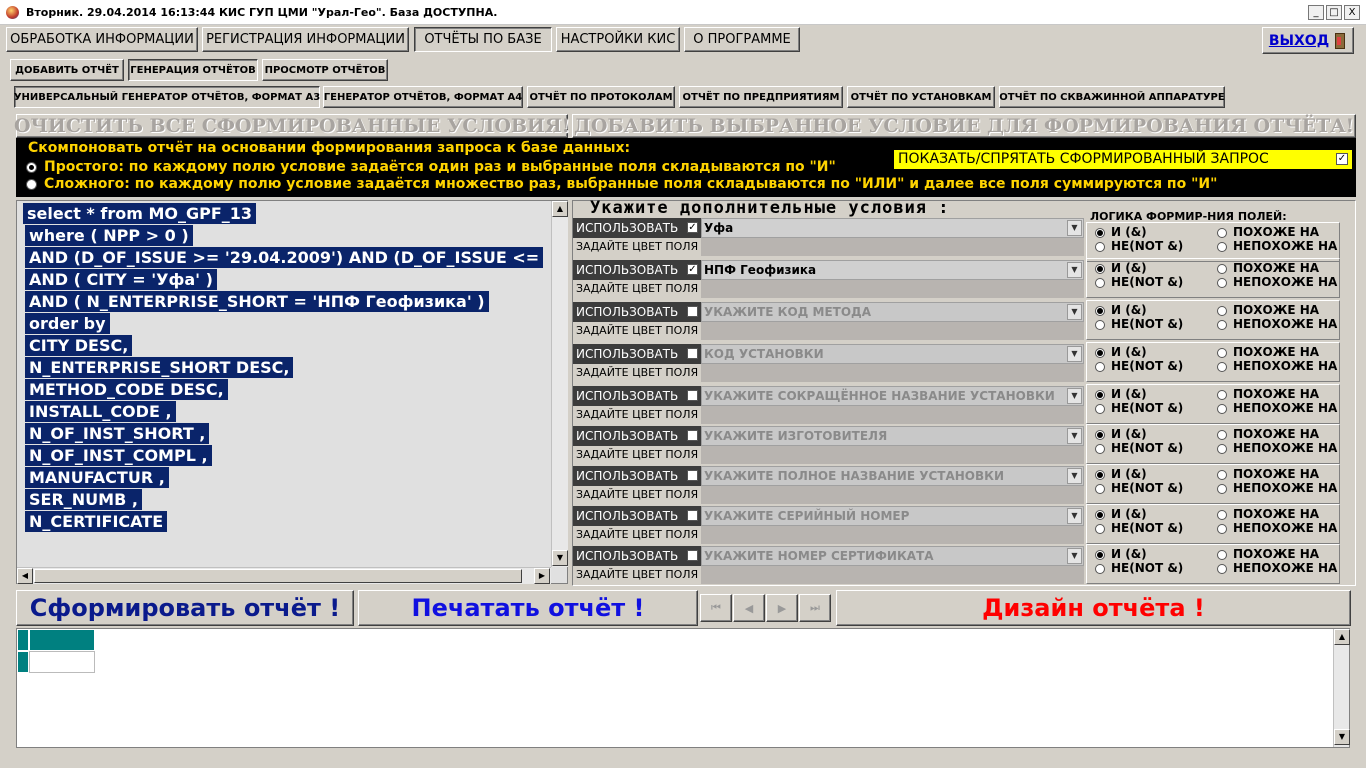 This screenshot has width=1366, height=768. I want to click on menu-processing: ОБРАБОТКА ИНФОРМАЦИИ, so click(102, 39).